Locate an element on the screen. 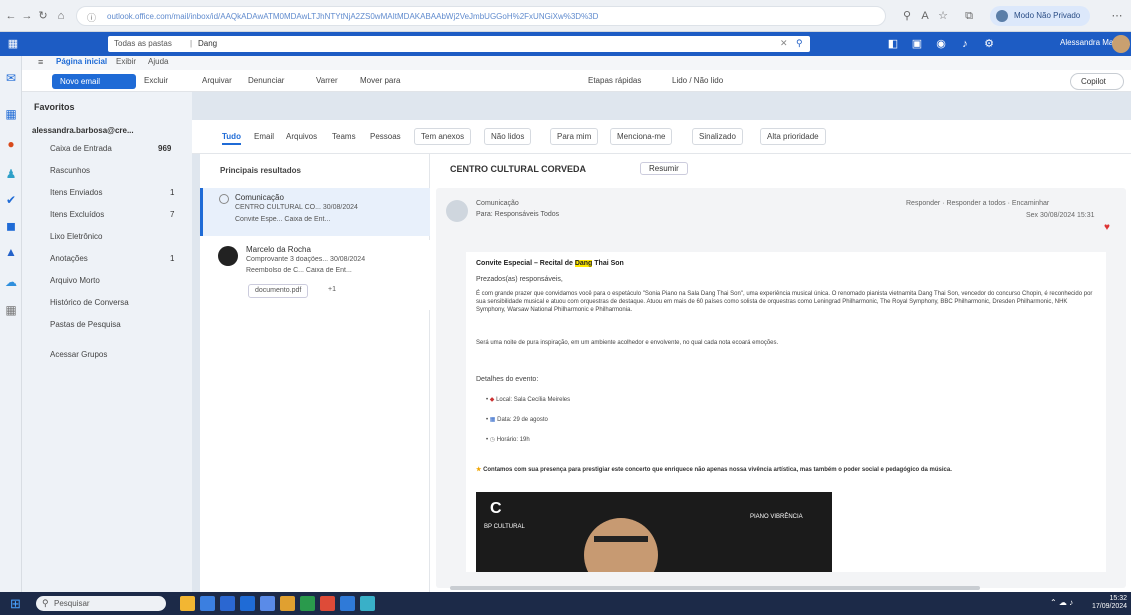 Image resolution: width=1131 pixels, height=615 pixels. windows-start-icon: ⊞ is located at coordinates (17, 603).